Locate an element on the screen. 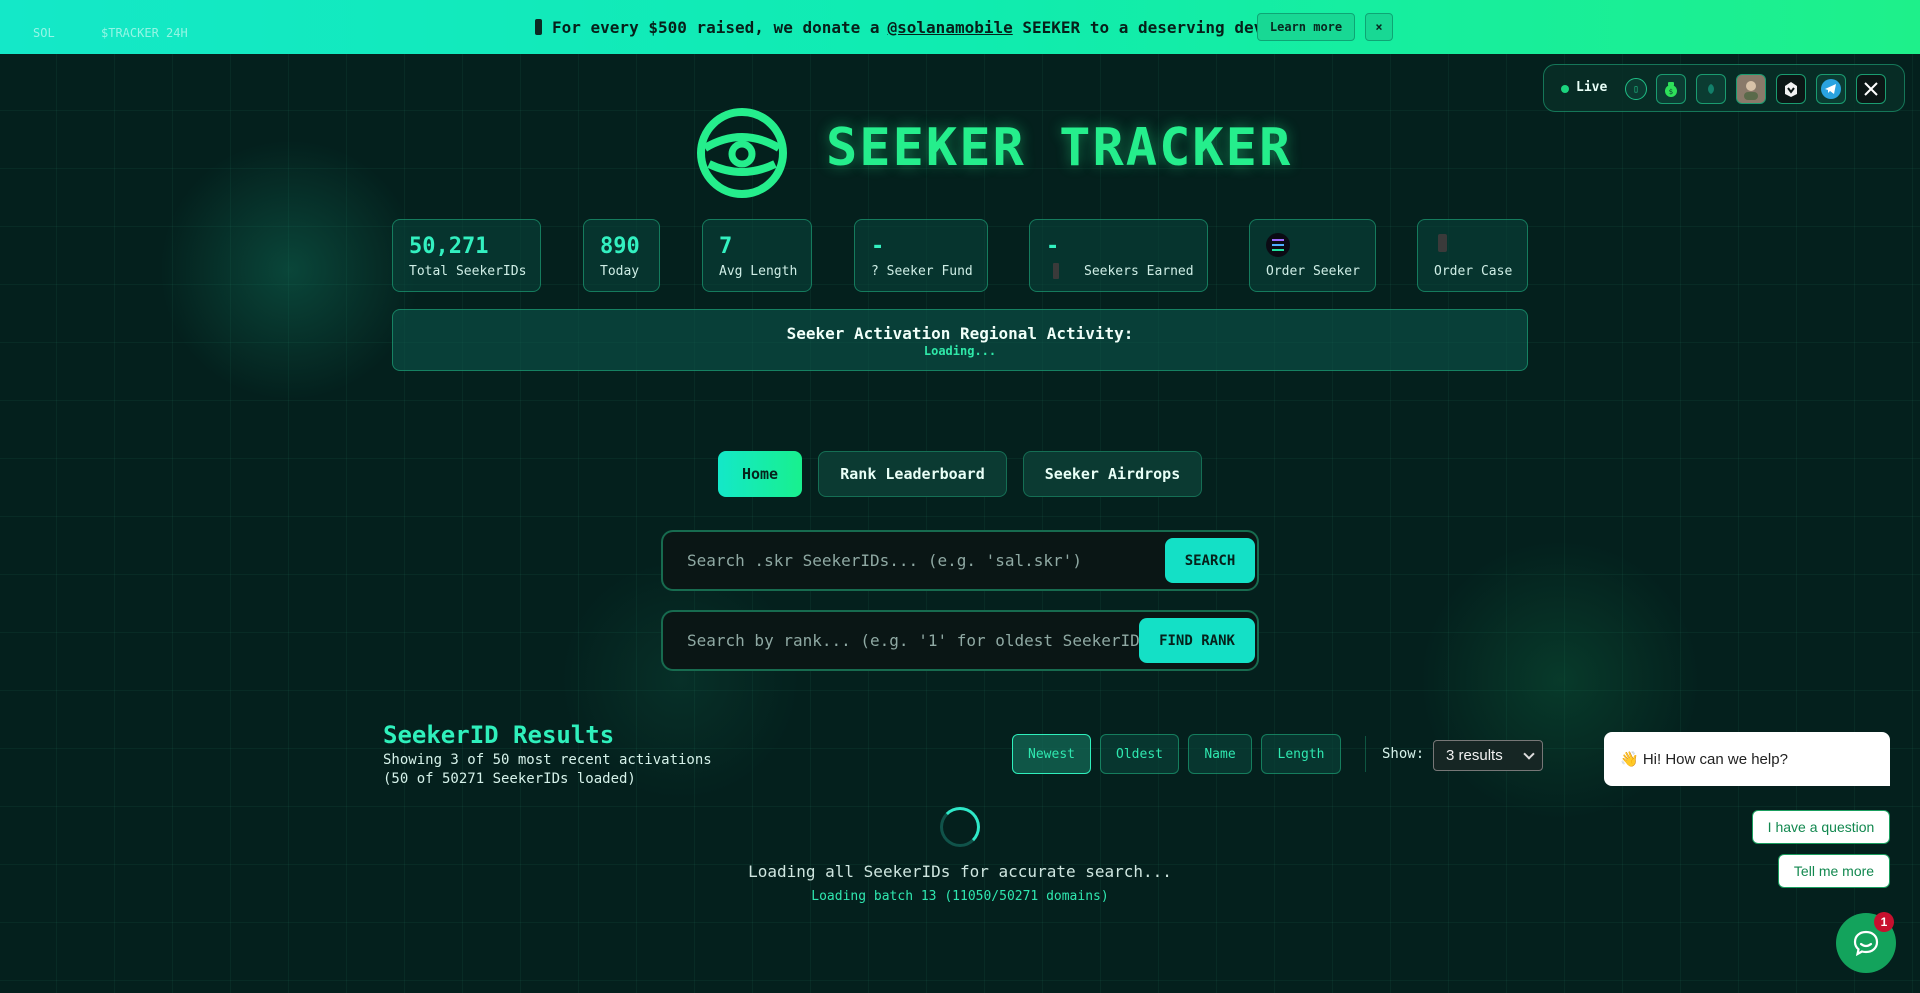 The height and width of the screenshot is (993, 1920). site-title: SEEKER TRACKER is located at coordinates (1059, 148).